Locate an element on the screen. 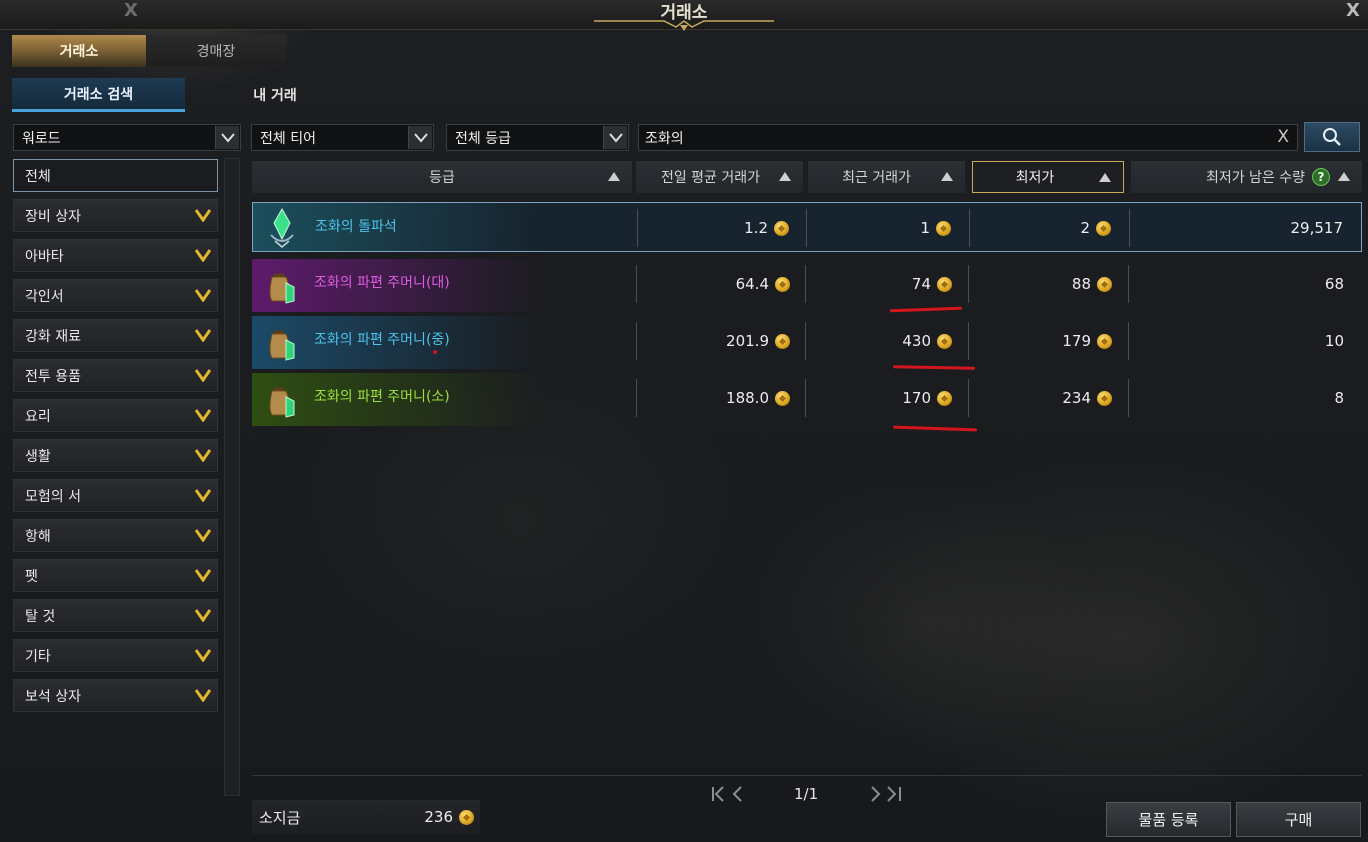  header-recent-price: 최근 거래가 is located at coordinates (886, 177).